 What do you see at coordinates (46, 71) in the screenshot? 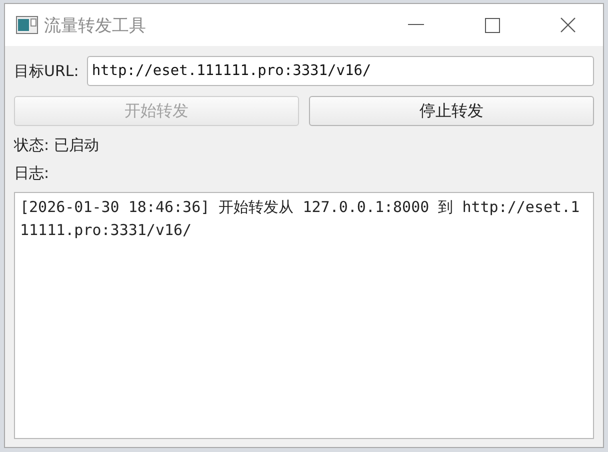
I see `url-label: 目标URL:` at bounding box center [46, 71].